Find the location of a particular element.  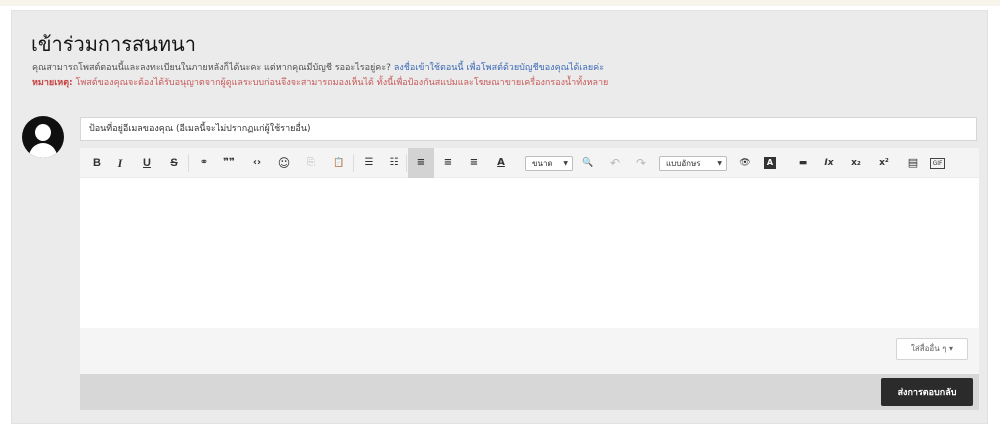

email-field is located at coordinates (528, 129).